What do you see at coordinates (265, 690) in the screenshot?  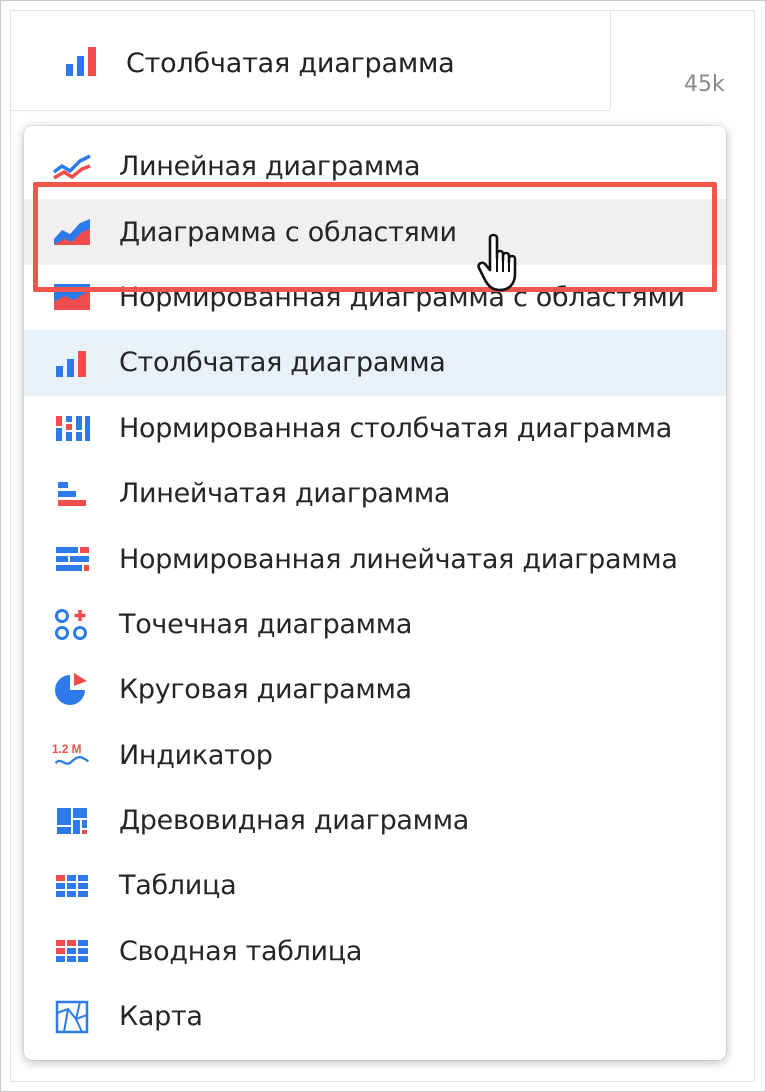 I see `menu-item-label: Круговая диаграмма` at bounding box center [265, 690].